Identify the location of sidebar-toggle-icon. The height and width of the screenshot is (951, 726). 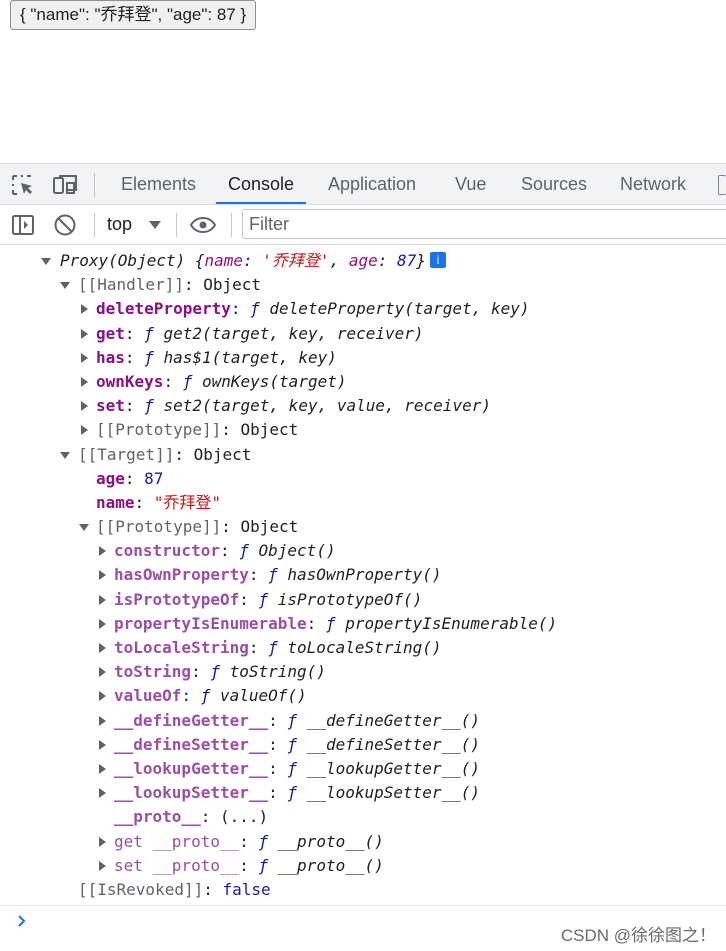
(23, 225).